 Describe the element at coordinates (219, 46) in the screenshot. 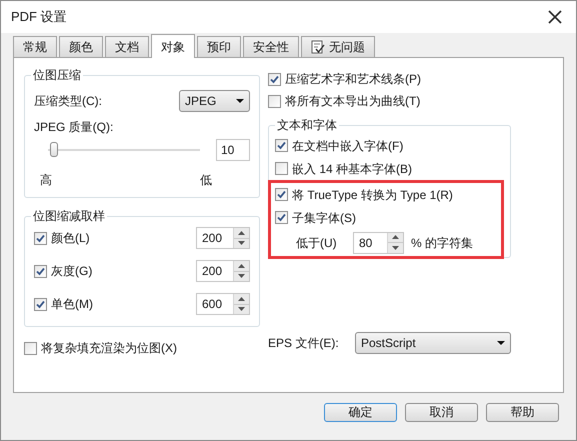

I see `tab: 预印` at that location.